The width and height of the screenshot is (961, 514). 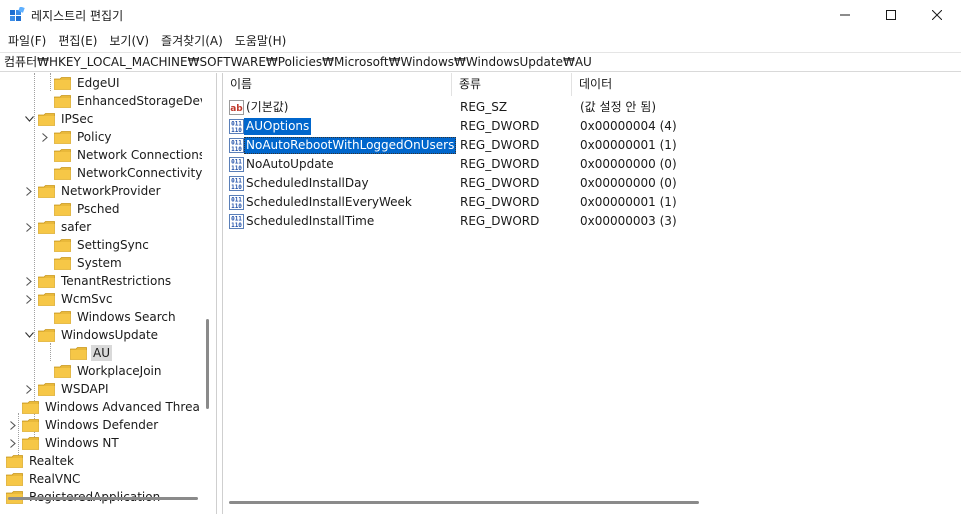 I want to click on tree-item: WSDAPI, so click(x=67, y=389).